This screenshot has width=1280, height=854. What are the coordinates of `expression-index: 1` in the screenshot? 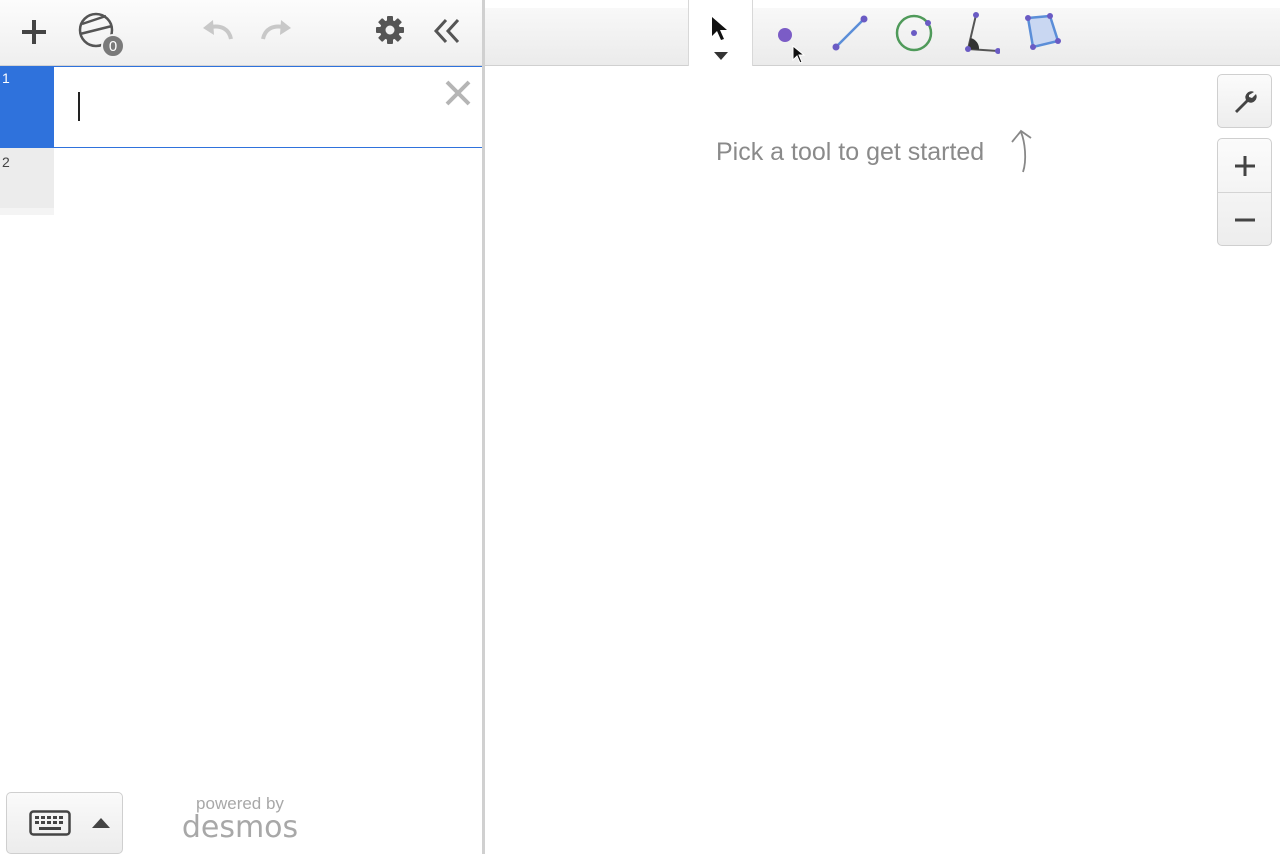 It's located at (6, 78).